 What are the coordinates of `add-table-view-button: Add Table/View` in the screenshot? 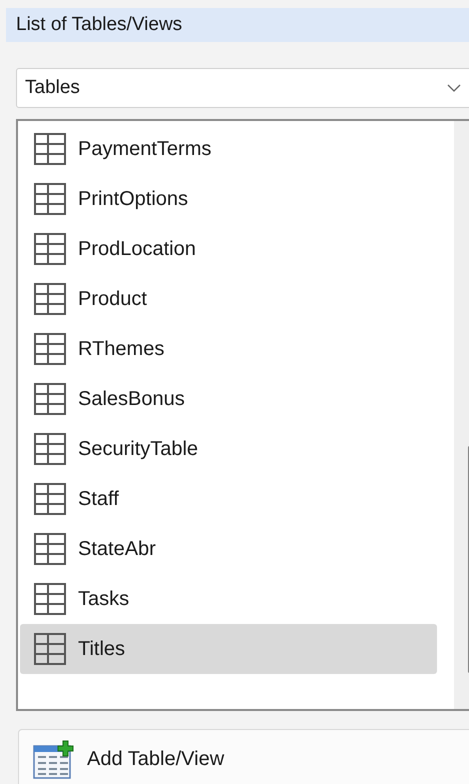 It's located at (243, 756).